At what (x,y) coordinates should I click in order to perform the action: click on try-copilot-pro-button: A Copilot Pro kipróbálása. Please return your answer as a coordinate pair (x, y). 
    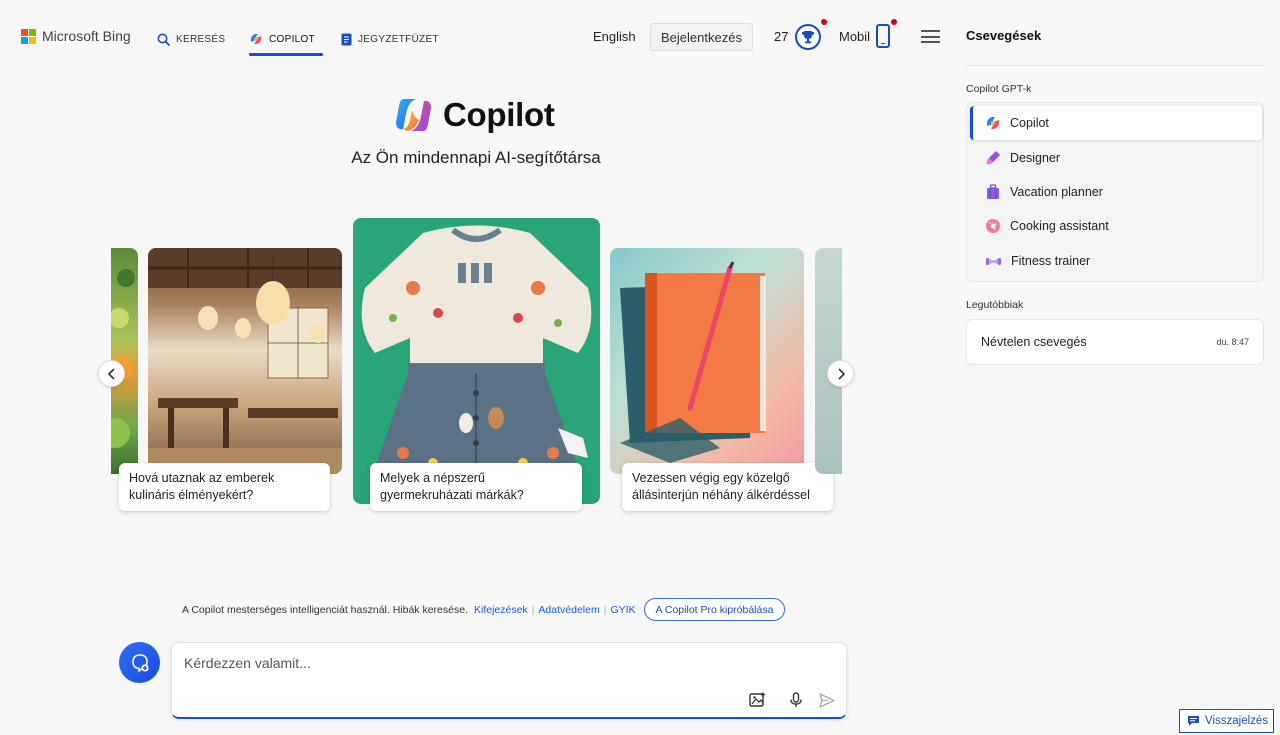
    Looking at the image, I should click on (714, 609).